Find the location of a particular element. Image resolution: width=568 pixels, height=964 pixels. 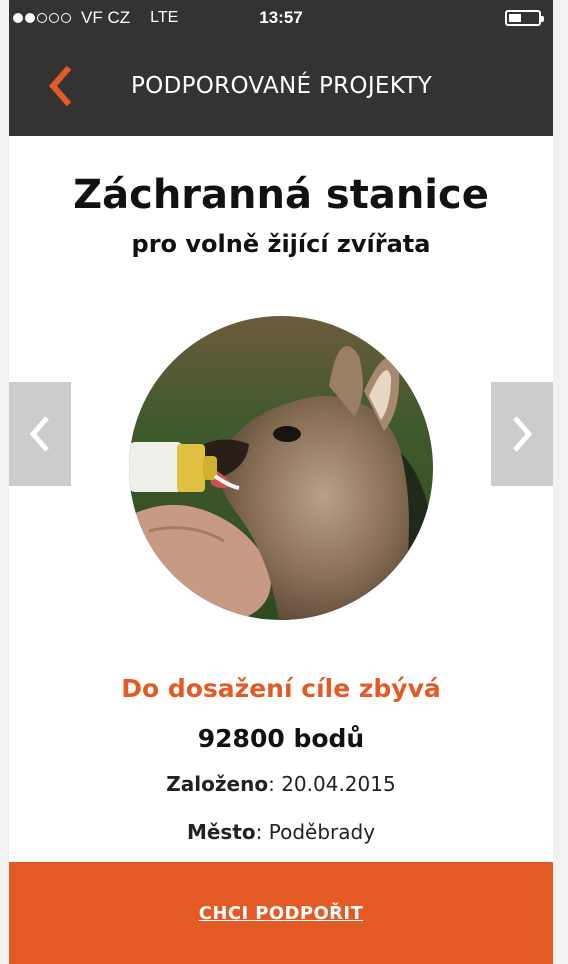

chevron-right-icon is located at coordinates (523, 434).